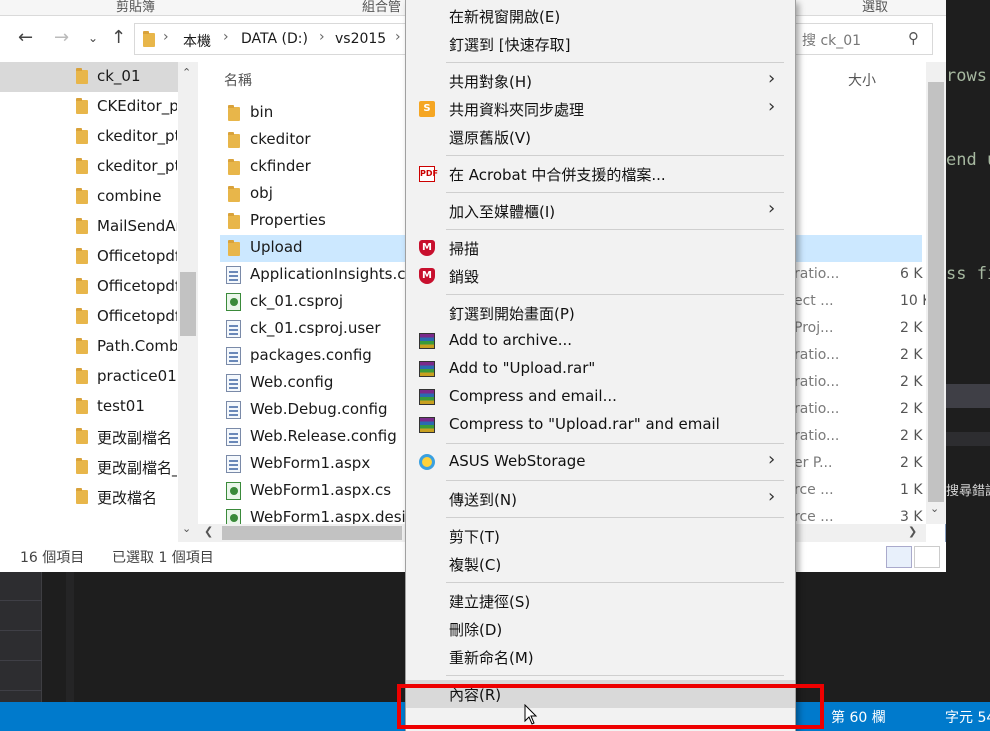 The image size is (990, 731). What do you see at coordinates (135, 438) in the screenshot?
I see `tree-item-label: 更改副檔名` at bounding box center [135, 438].